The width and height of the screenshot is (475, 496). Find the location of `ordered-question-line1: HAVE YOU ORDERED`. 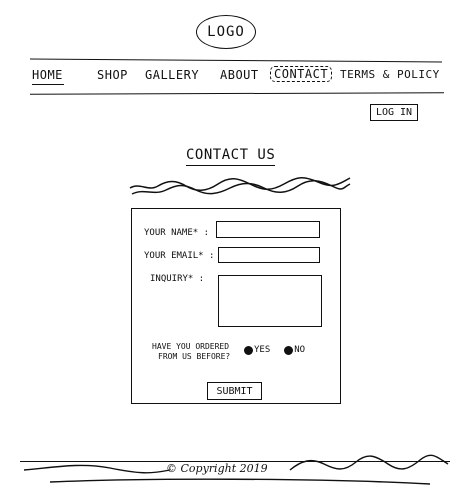

ordered-question-line1: HAVE YOU ORDERED is located at coordinates (191, 346).